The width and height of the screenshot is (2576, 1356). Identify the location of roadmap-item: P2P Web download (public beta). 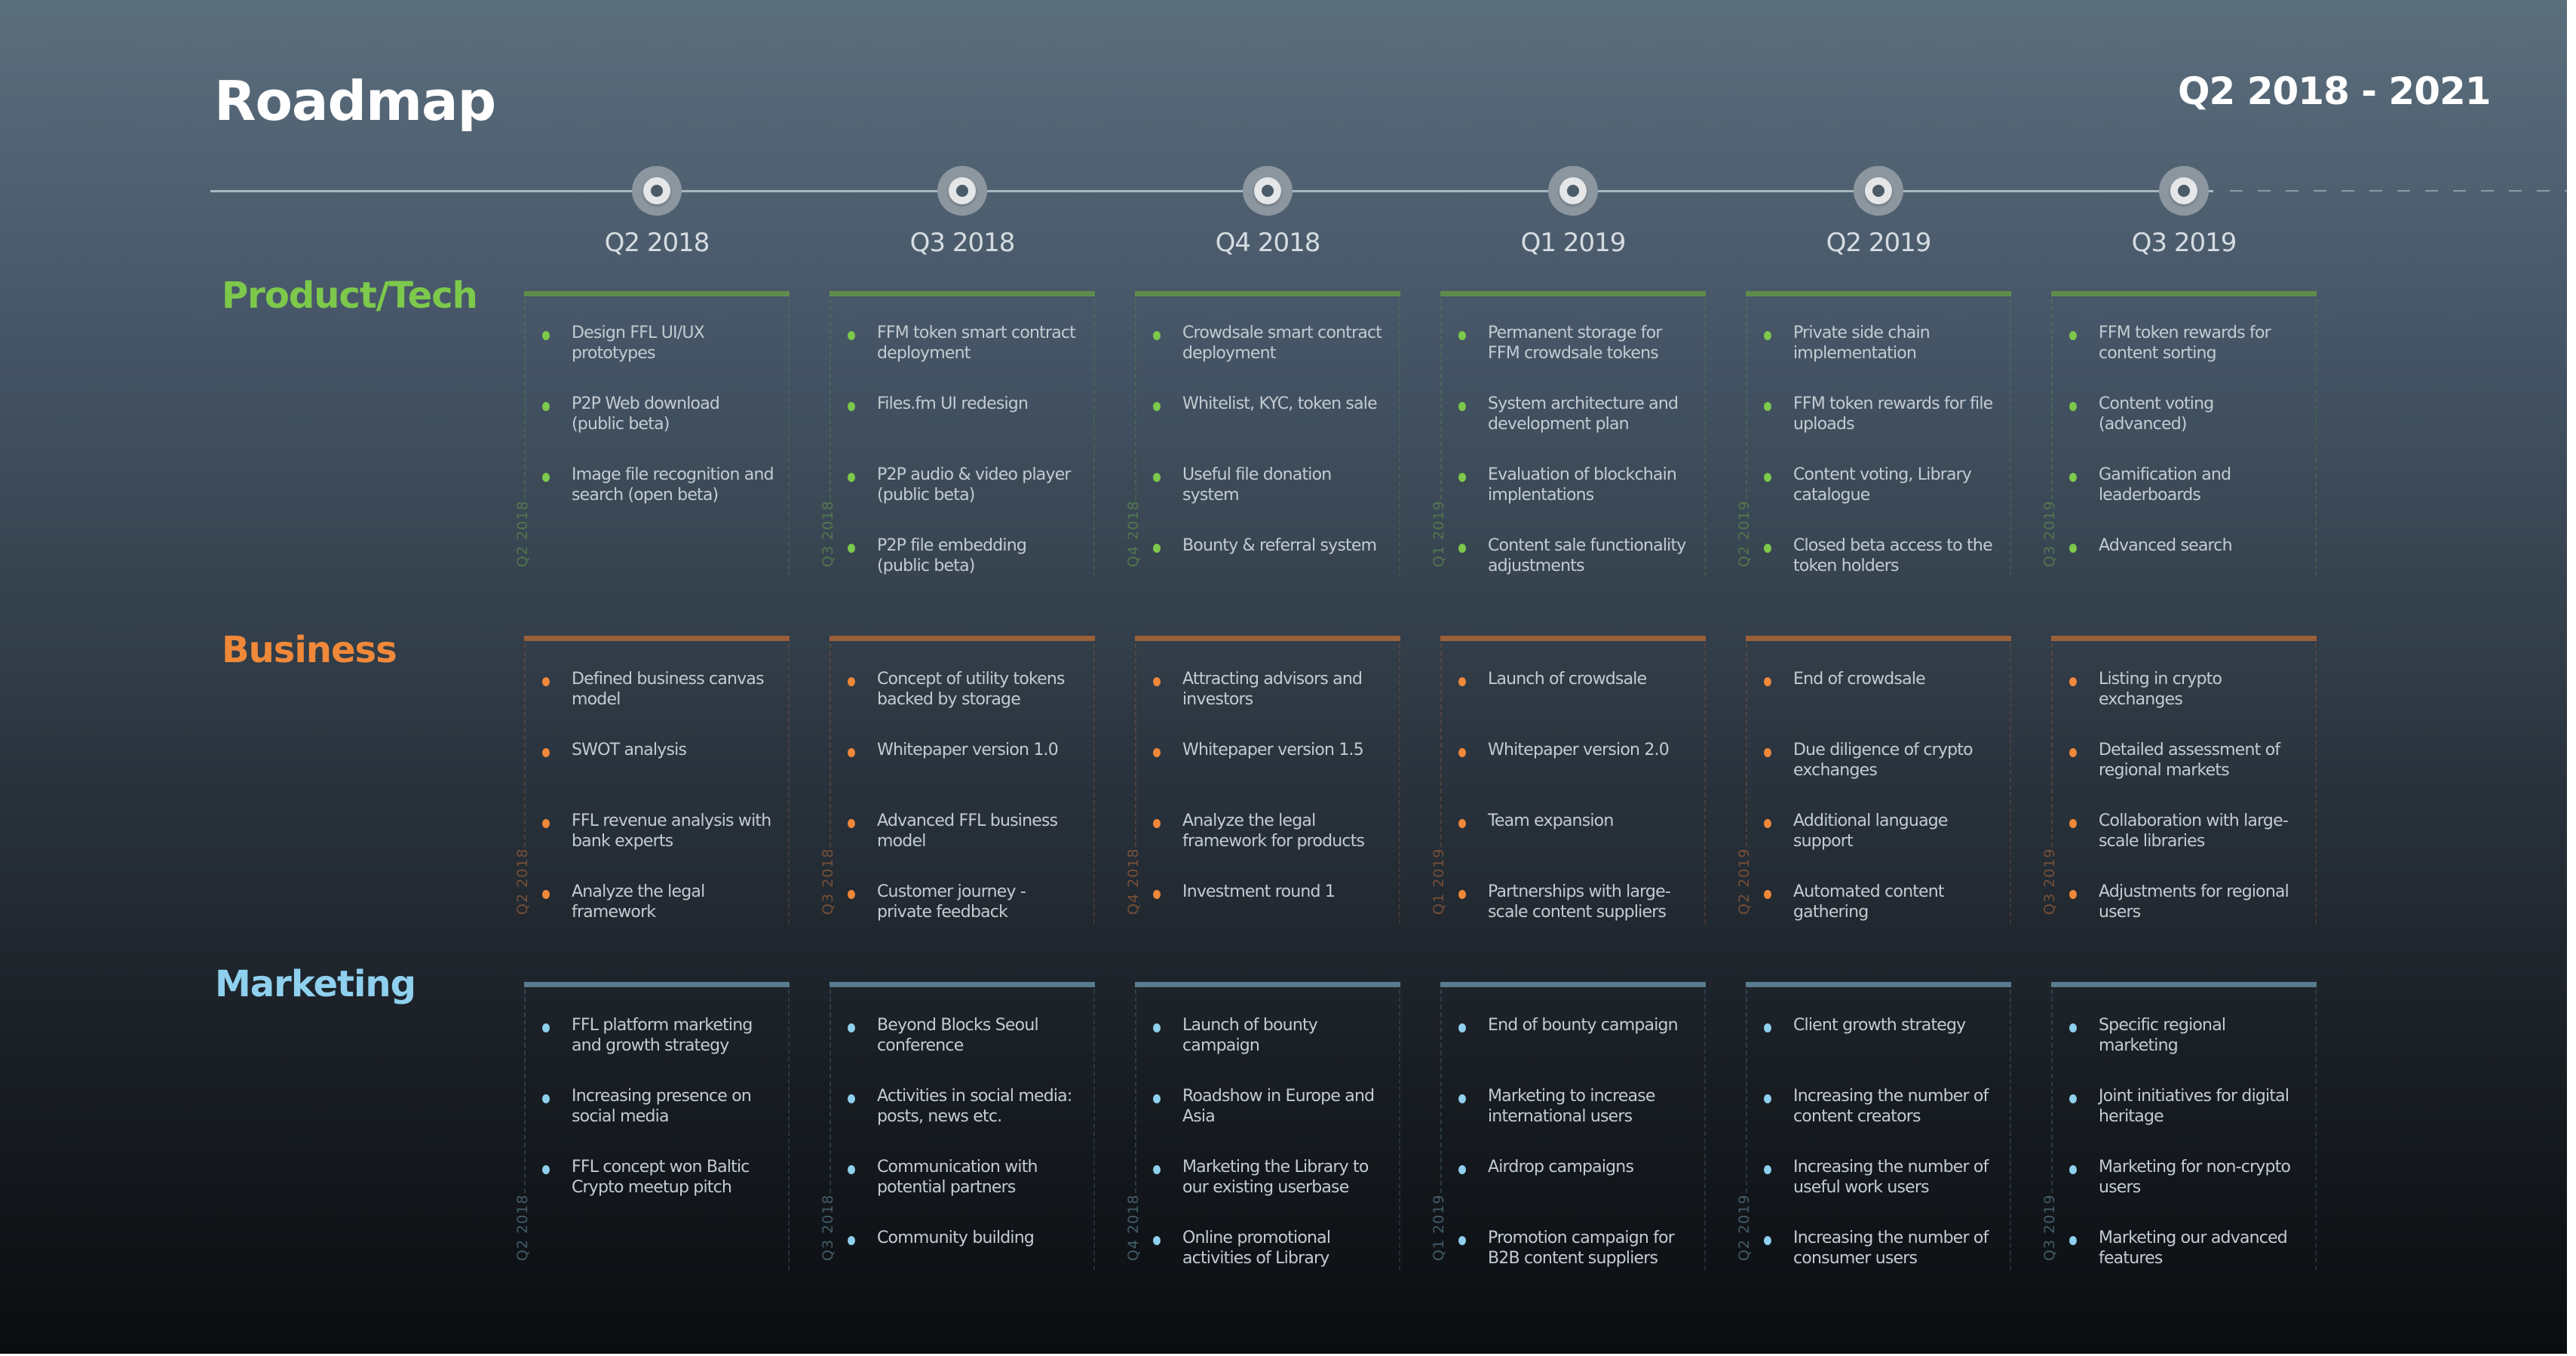
(657, 418).